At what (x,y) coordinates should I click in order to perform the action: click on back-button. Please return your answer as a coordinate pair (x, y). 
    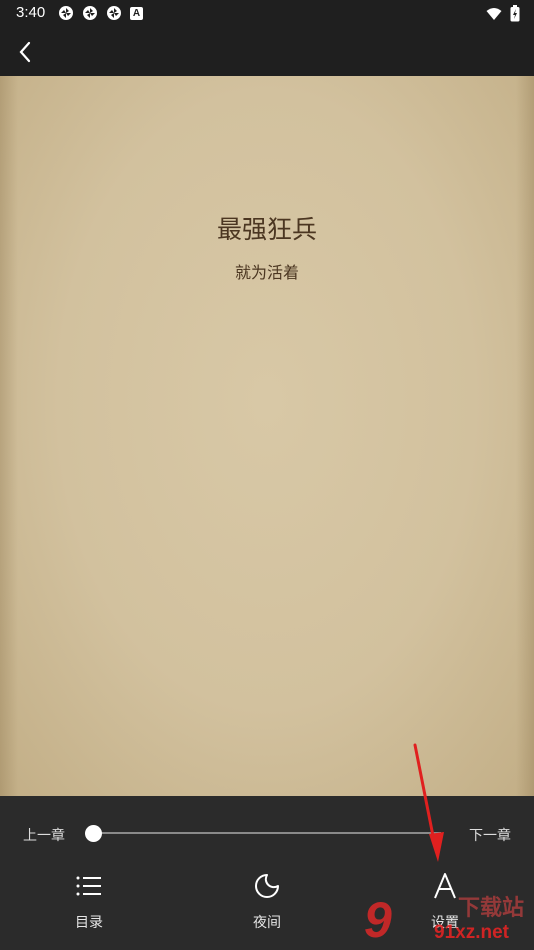
    Looking at the image, I should click on (25, 52).